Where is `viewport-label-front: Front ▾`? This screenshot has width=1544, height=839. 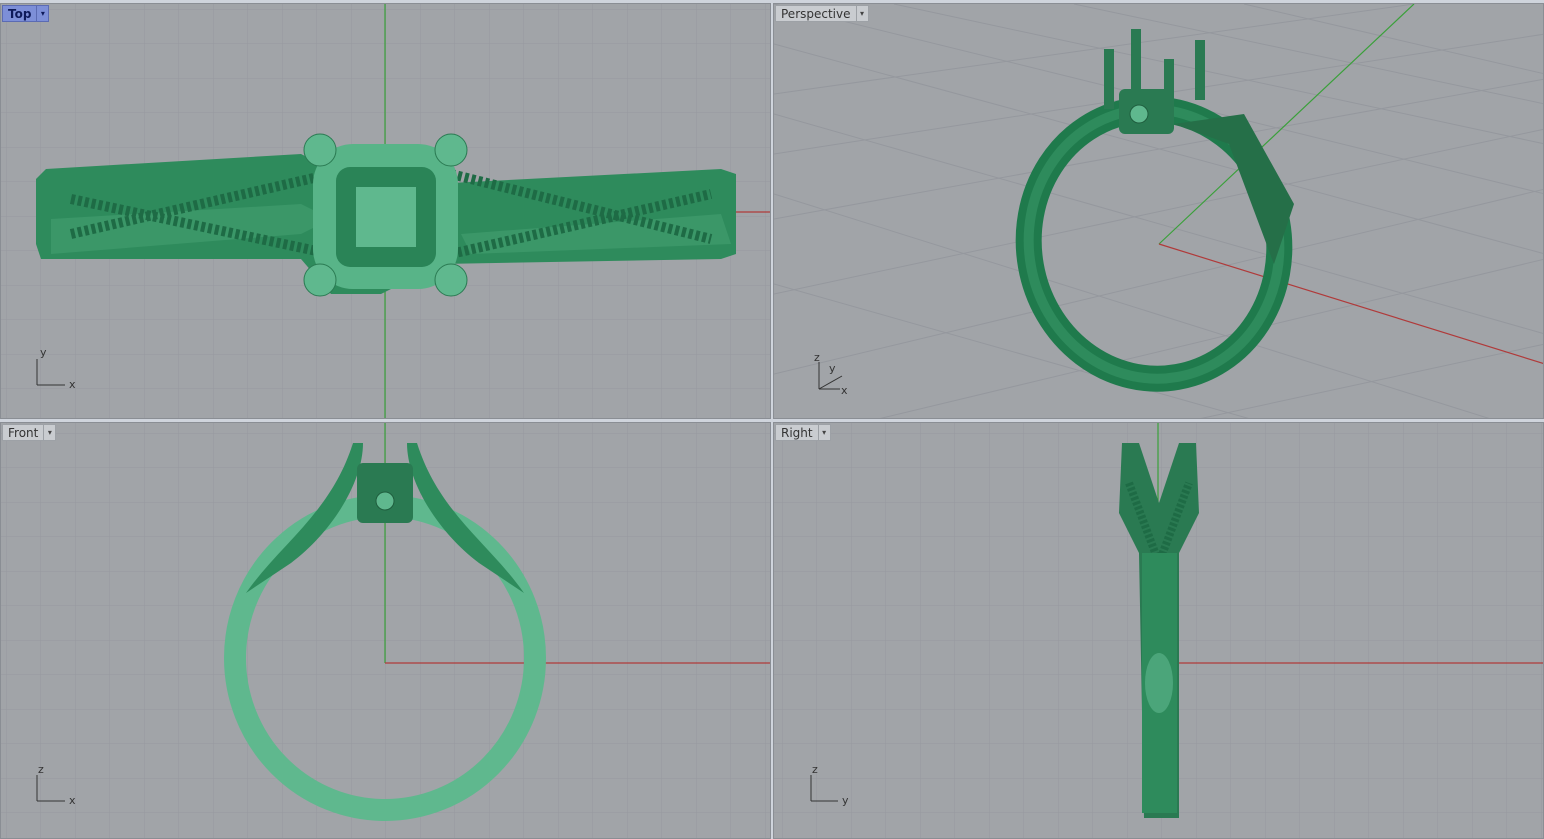
viewport-label-front: Front ▾ is located at coordinates (29, 432).